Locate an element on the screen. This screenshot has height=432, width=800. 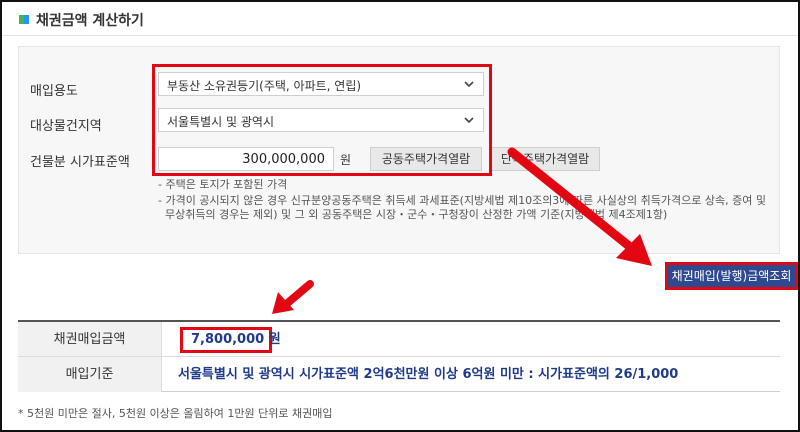
table-row: 채권매입금액 7,800,000 원 is located at coordinates (399, 339).